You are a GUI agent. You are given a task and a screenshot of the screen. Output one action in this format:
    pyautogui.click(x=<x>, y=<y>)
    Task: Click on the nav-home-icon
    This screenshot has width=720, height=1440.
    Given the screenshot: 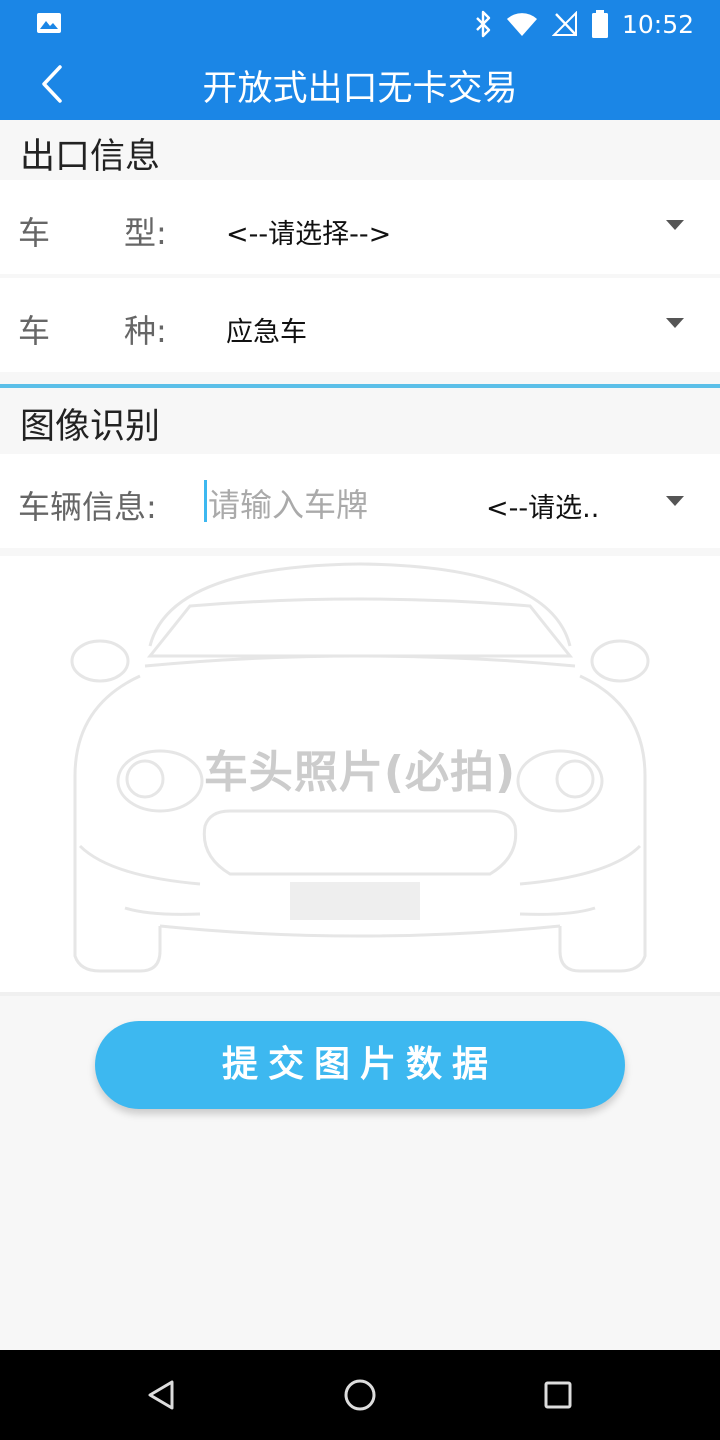 What is the action you would take?
    pyautogui.click(x=360, y=1395)
    